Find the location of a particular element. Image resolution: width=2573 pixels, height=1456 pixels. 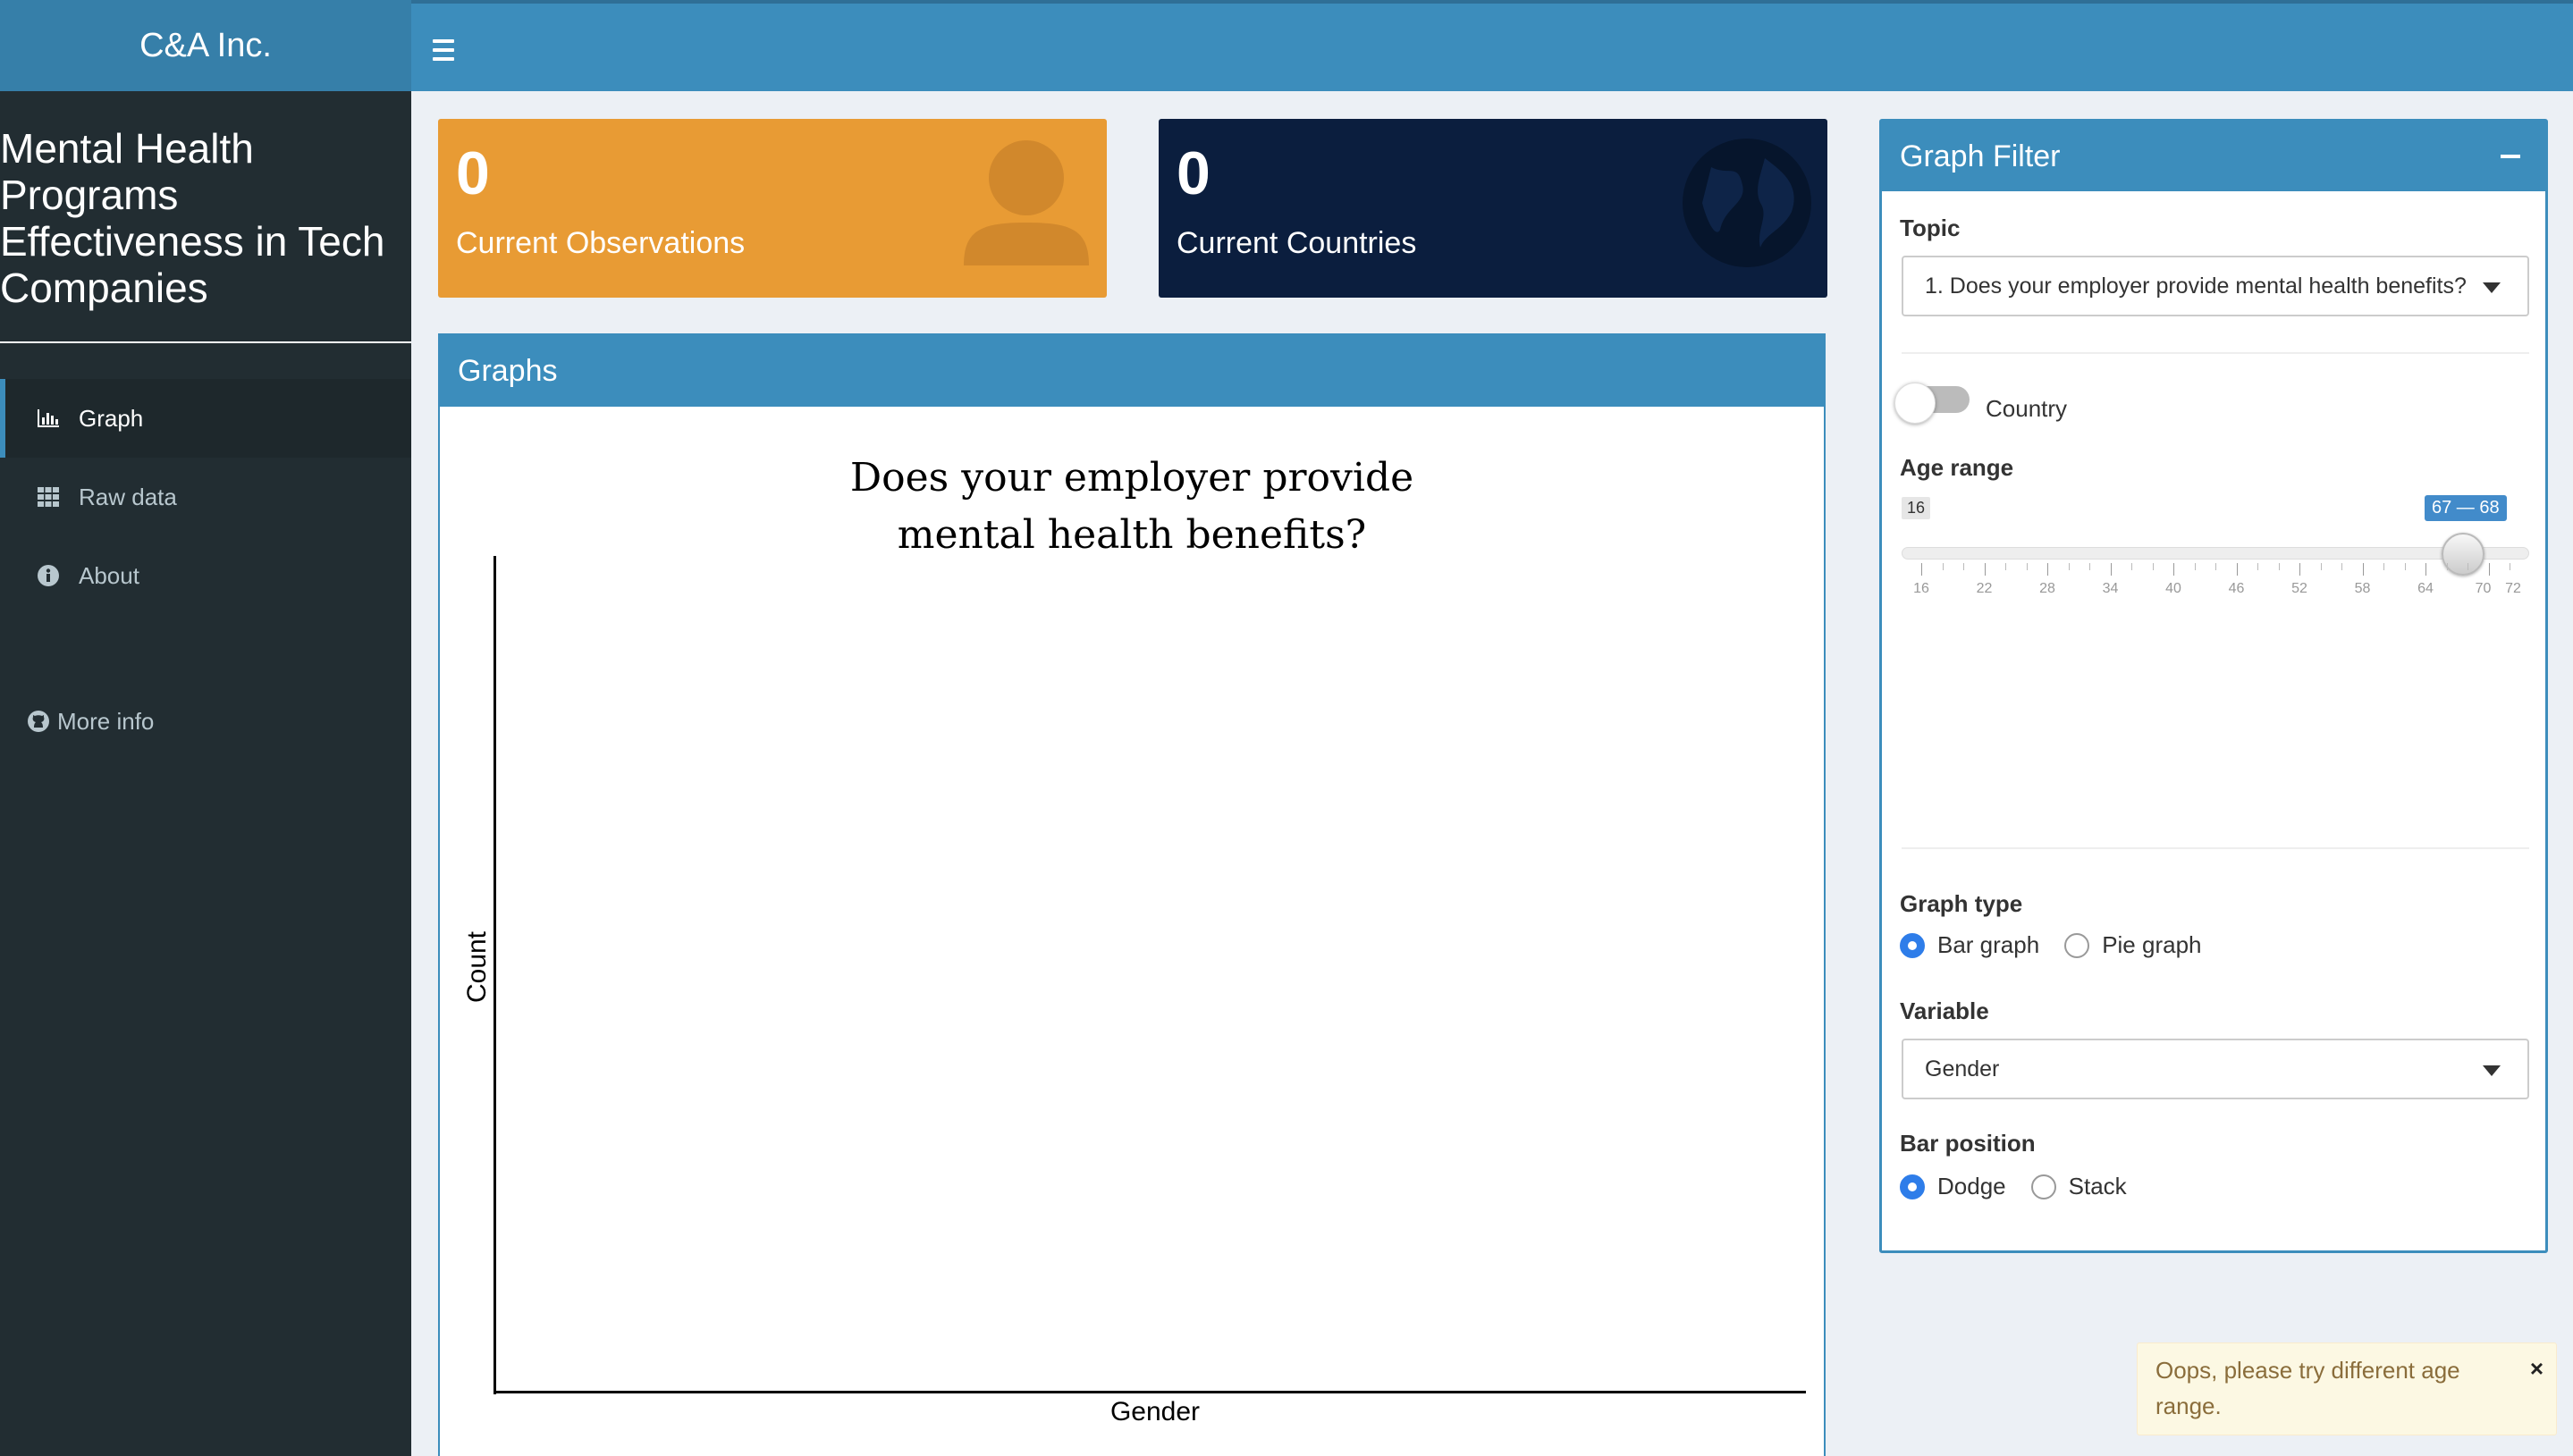

age-range-label: Age range is located at coordinates (1957, 467).